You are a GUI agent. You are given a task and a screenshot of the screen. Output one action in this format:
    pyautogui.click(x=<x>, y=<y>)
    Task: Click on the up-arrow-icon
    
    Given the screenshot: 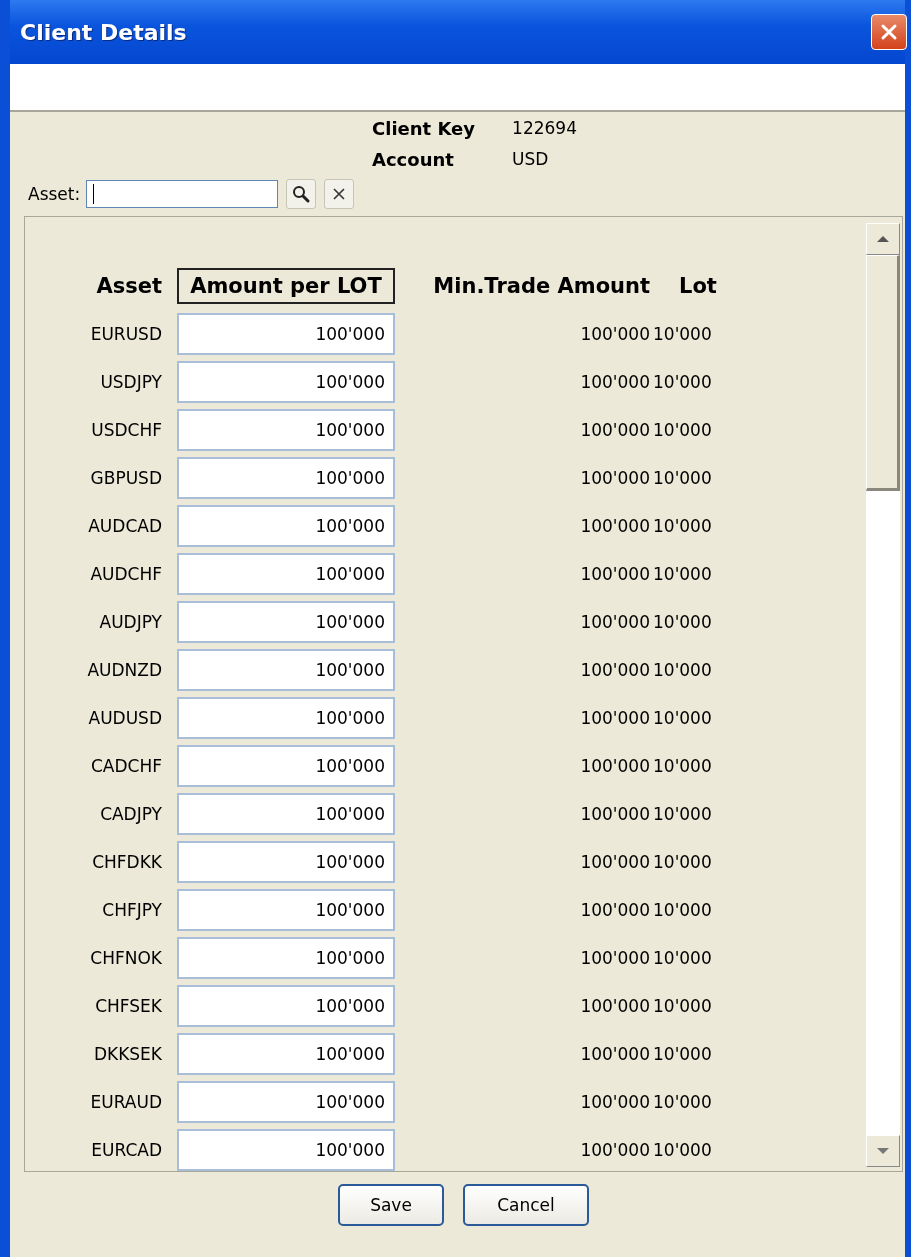 What is the action you would take?
    pyautogui.click(x=883, y=239)
    